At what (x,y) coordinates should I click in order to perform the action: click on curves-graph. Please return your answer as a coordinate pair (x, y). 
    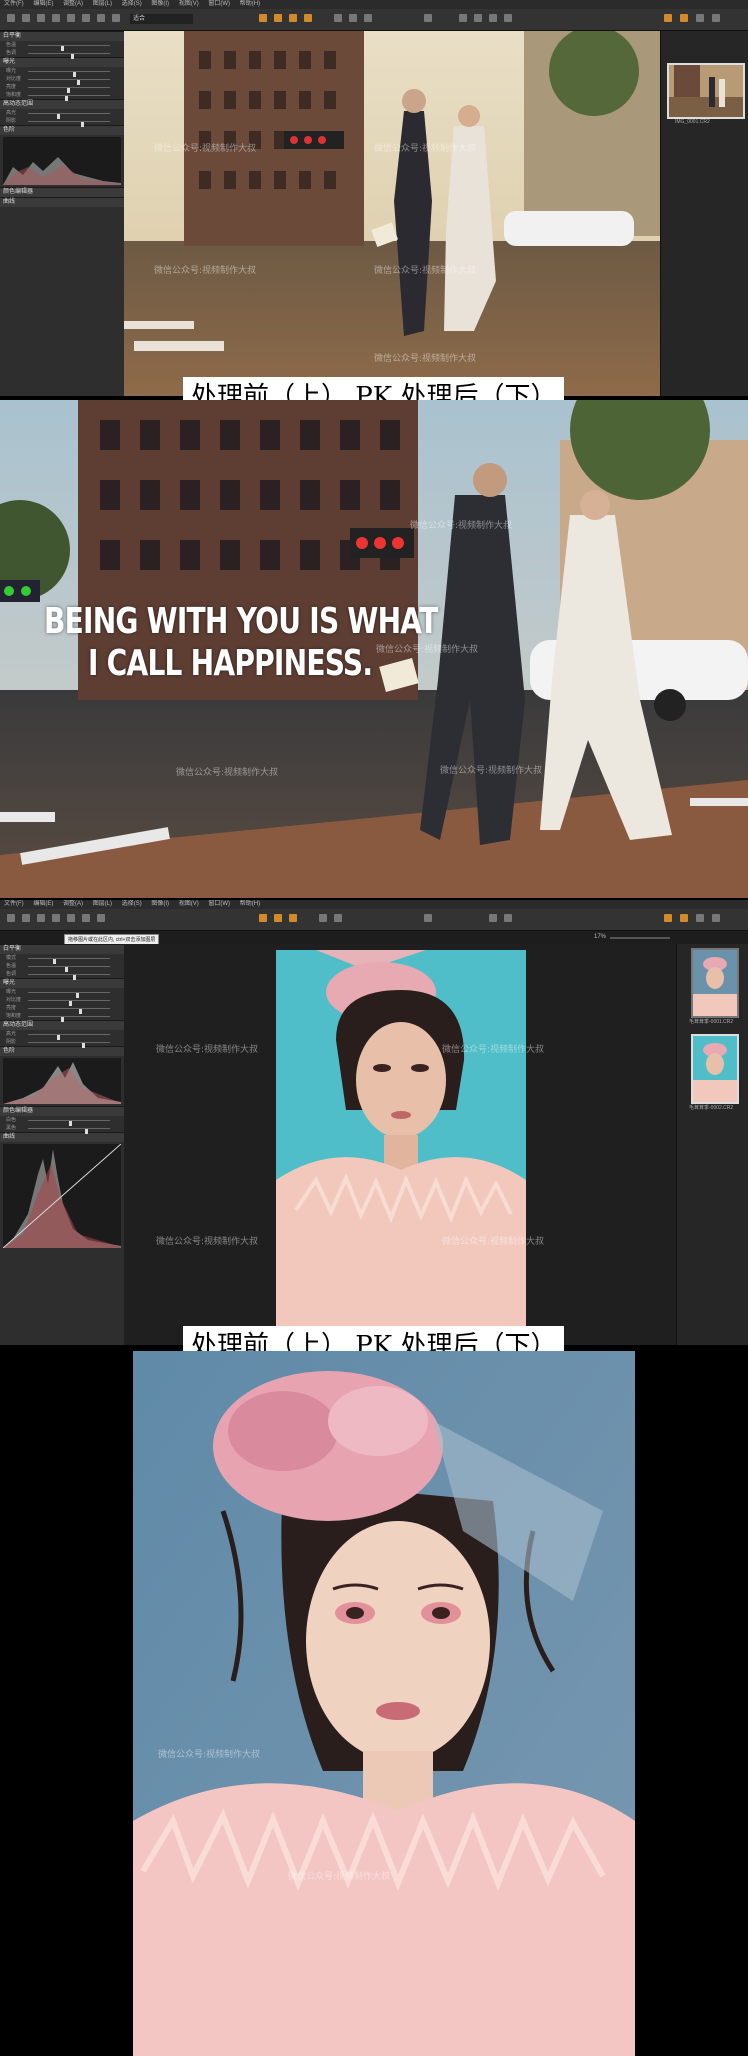
    Looking at the image, I should click on (62, 1196).